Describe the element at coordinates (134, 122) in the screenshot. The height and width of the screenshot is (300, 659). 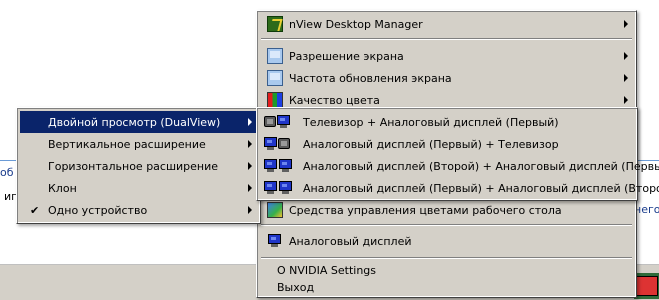
I see `submenu-item-label: Двойной просмотр (DualView)` at that location.